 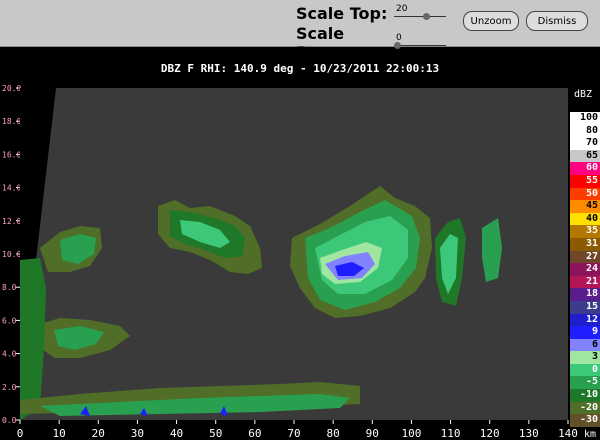 What do you see at coordinates (9, 420) in the screenshot?
I see `y-tick-label: 0.0` at bounding box center [9, 420].